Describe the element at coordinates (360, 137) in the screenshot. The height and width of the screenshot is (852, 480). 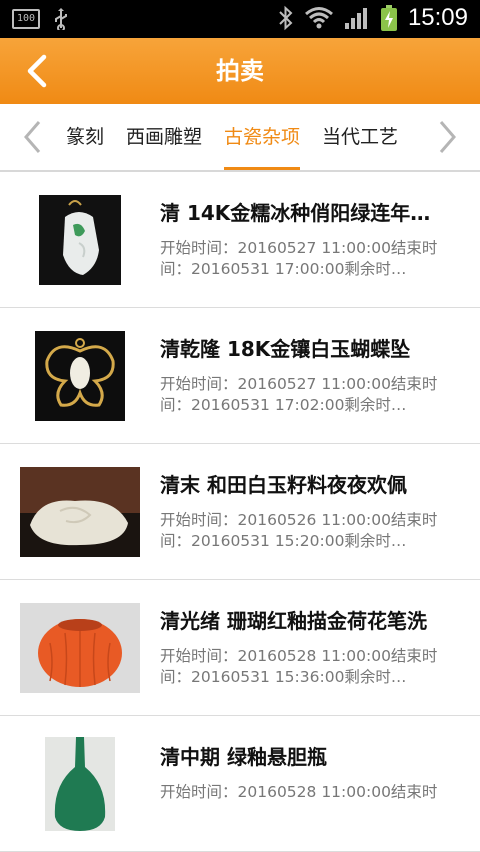
I see `tab-contemporary-craft: 当代工艺` at that location.